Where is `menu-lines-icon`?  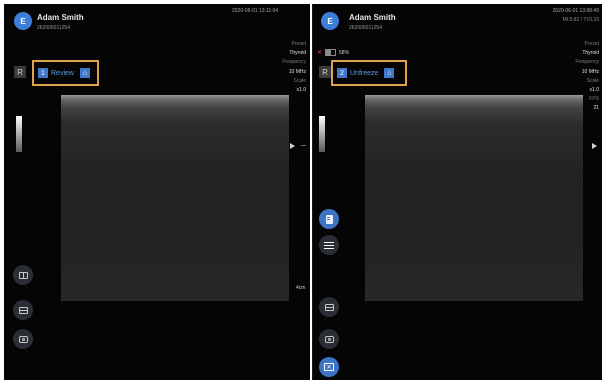
menu-lines-icon is located at coordinates (329, 245).